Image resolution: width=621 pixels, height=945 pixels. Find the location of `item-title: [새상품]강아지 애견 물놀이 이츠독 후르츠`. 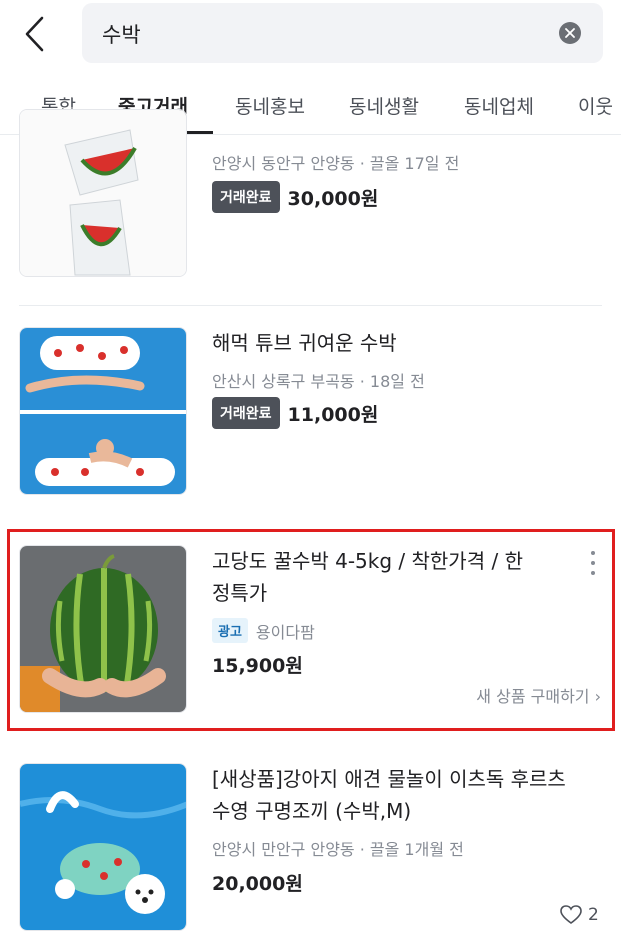

item-title: [새상품]강아지 애견 물놀이 이츠독 후르츠 is located at coordinates (389, 779).